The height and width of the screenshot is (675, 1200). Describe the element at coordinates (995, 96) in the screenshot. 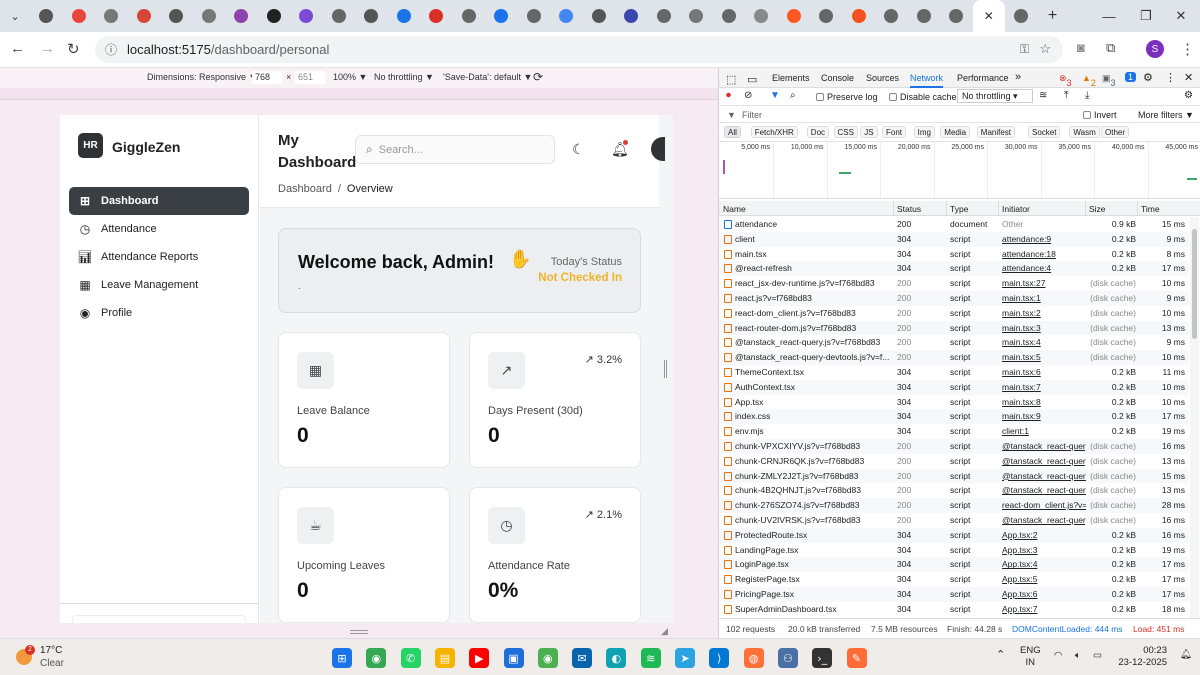

I see `network-throttling-select: No throttling ▾` at that location.